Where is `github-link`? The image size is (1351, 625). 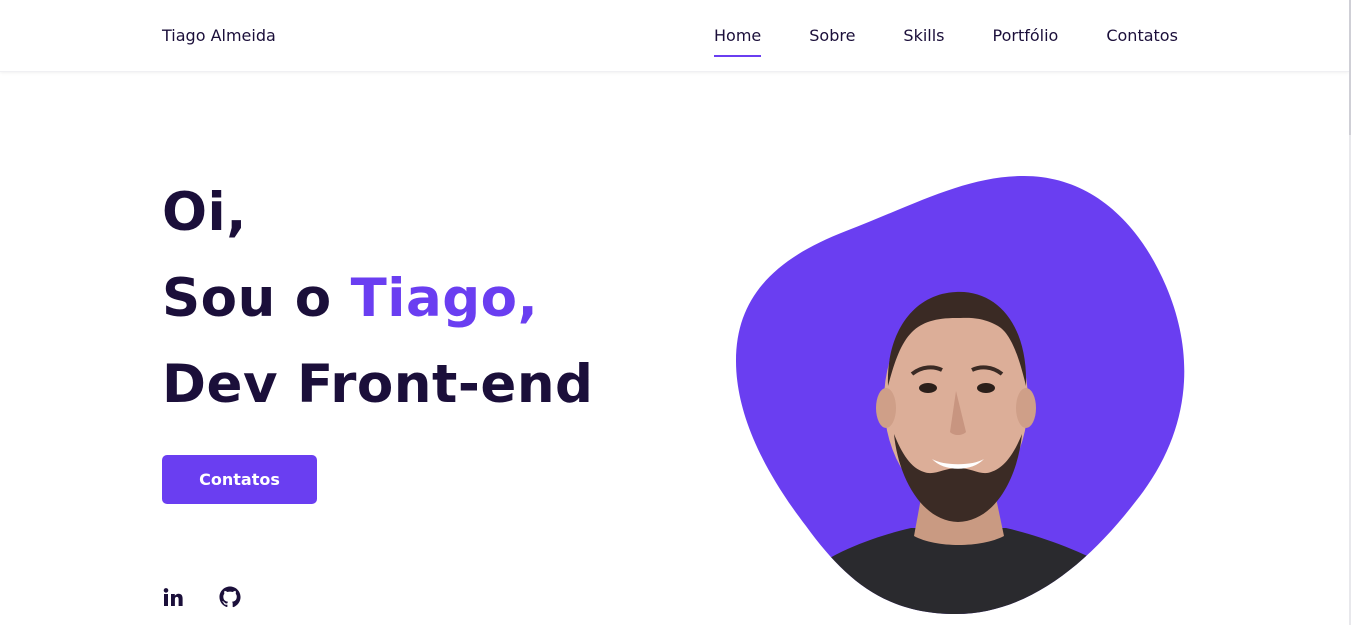
github-link is located at coordinates (230, 597).